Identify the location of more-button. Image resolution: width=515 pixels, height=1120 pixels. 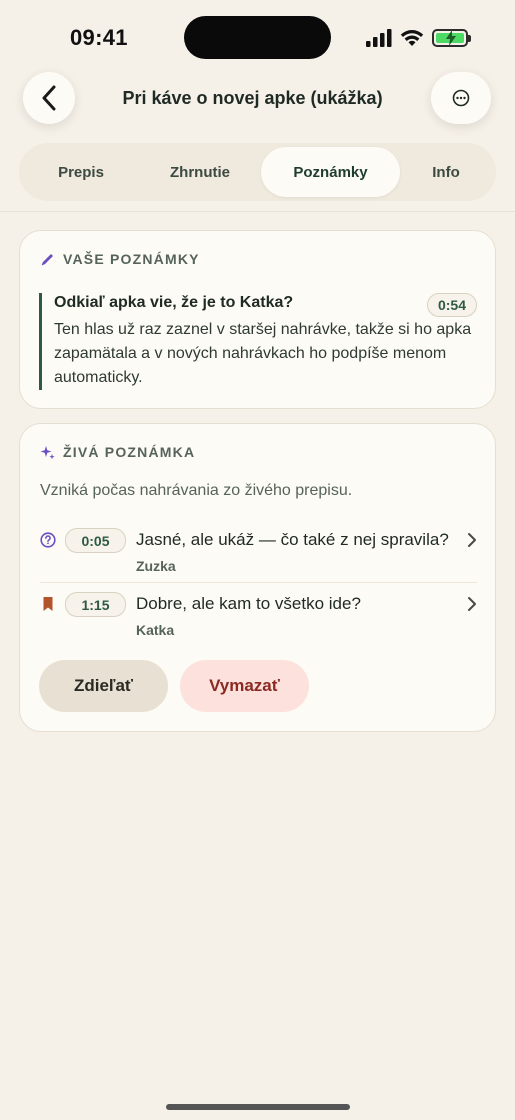
(461, 98).